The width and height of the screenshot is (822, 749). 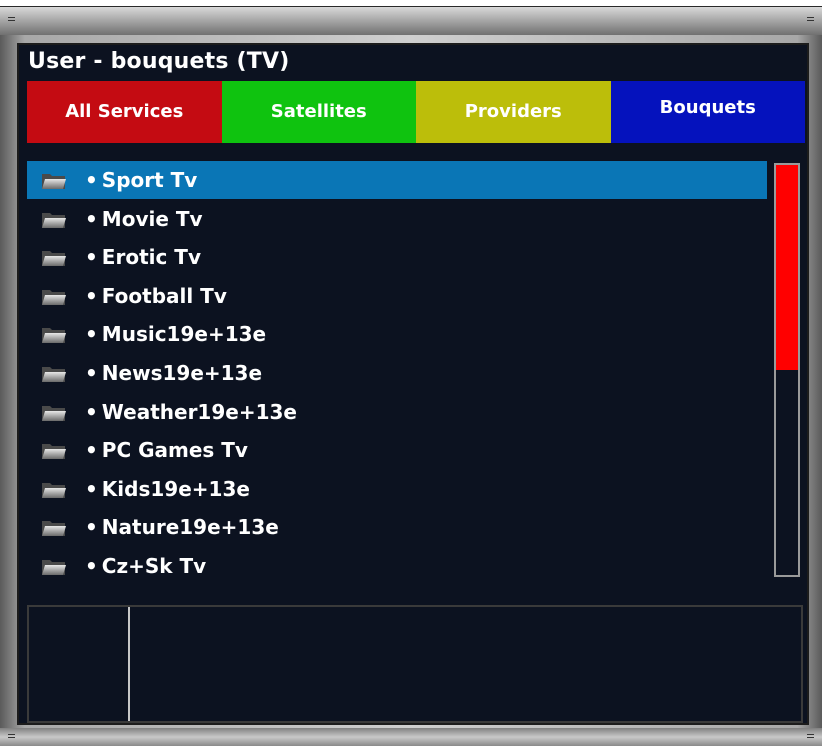 I want to click on list-item-label: • Erotic Tv, so click(x=143, y=257).